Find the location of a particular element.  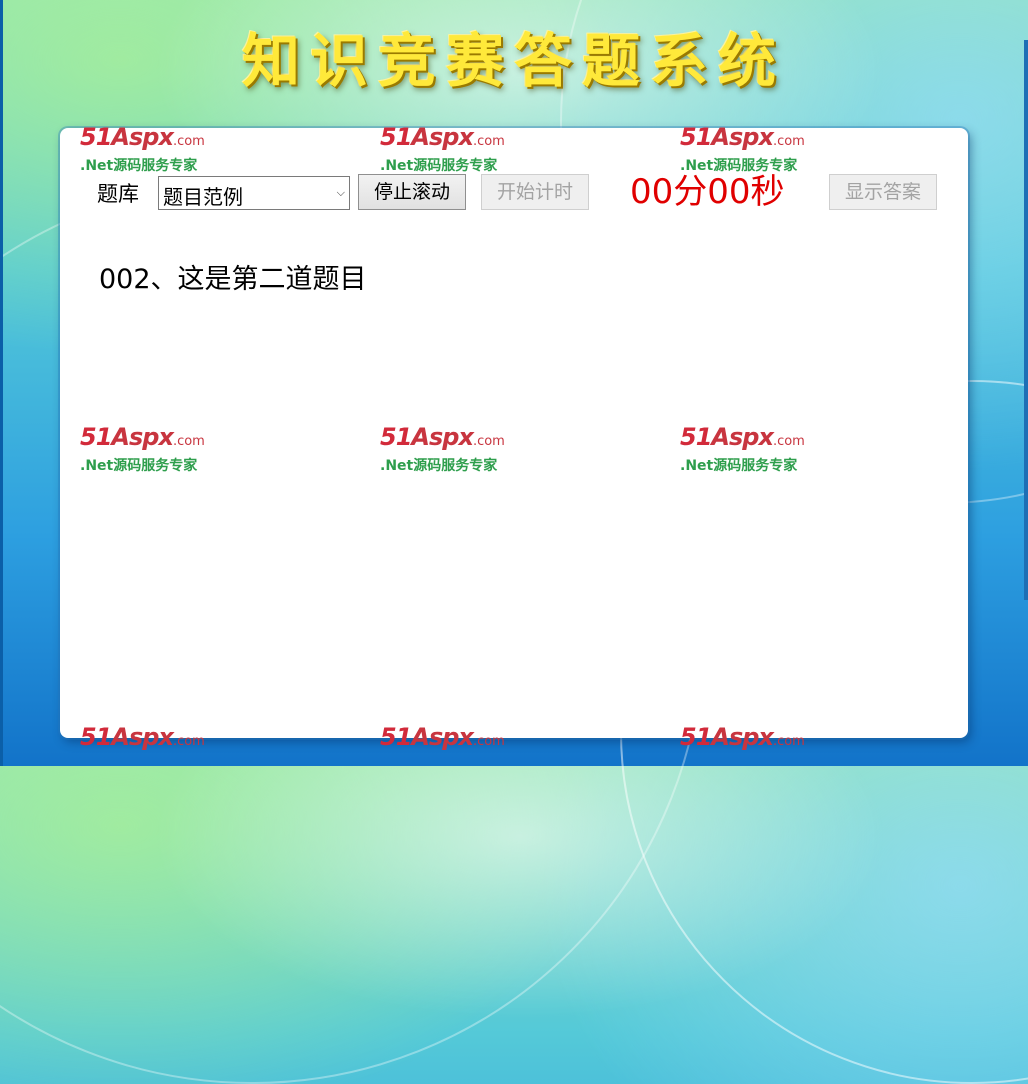

stop-scroll-button: 停止滚动 is located at coordinates (412, 192).